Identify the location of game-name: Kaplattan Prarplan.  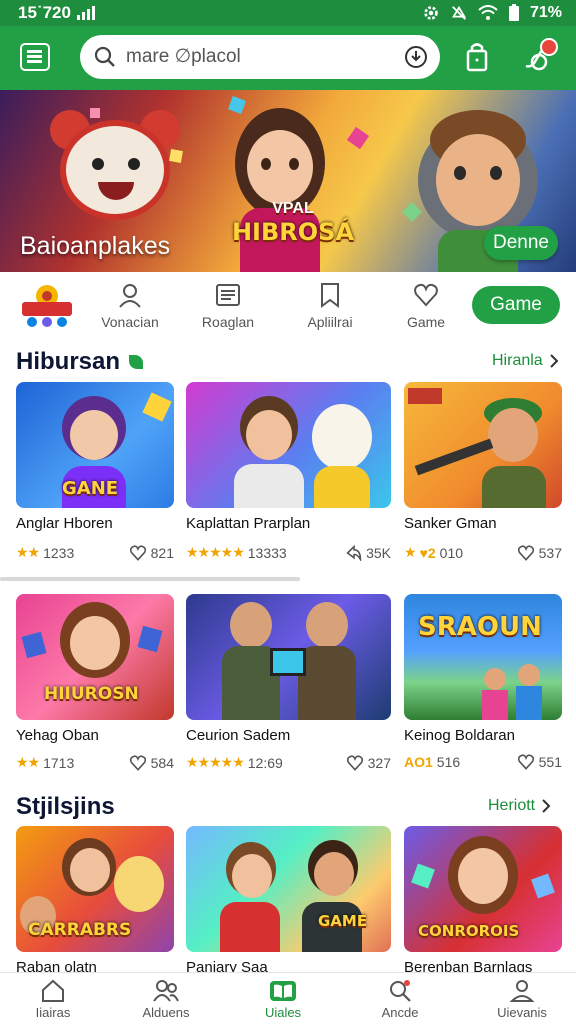
(248, 523).